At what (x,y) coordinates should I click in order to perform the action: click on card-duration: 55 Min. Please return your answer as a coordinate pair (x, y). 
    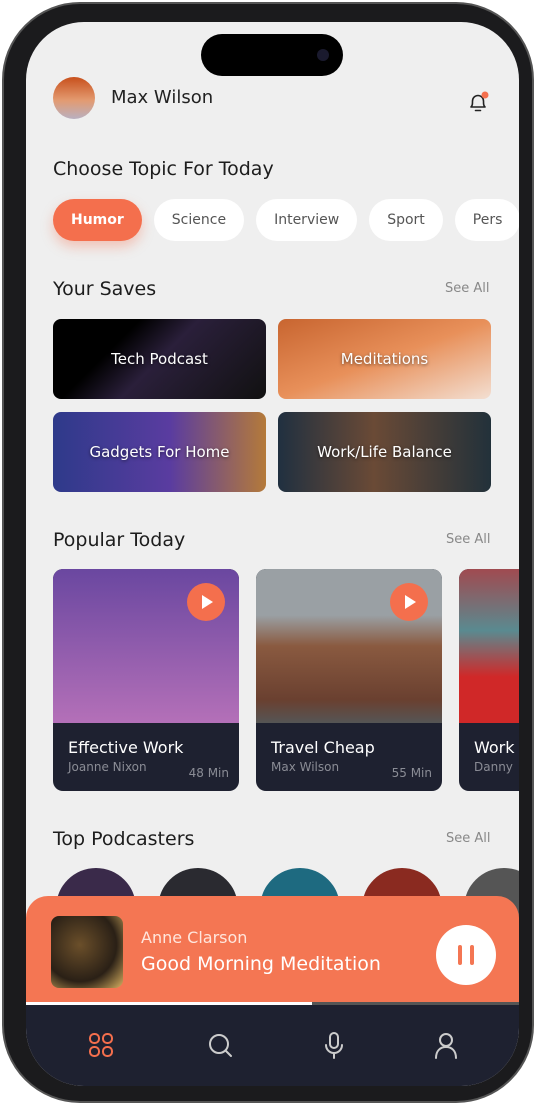
    Looking at the image, I should click on (411, 773).